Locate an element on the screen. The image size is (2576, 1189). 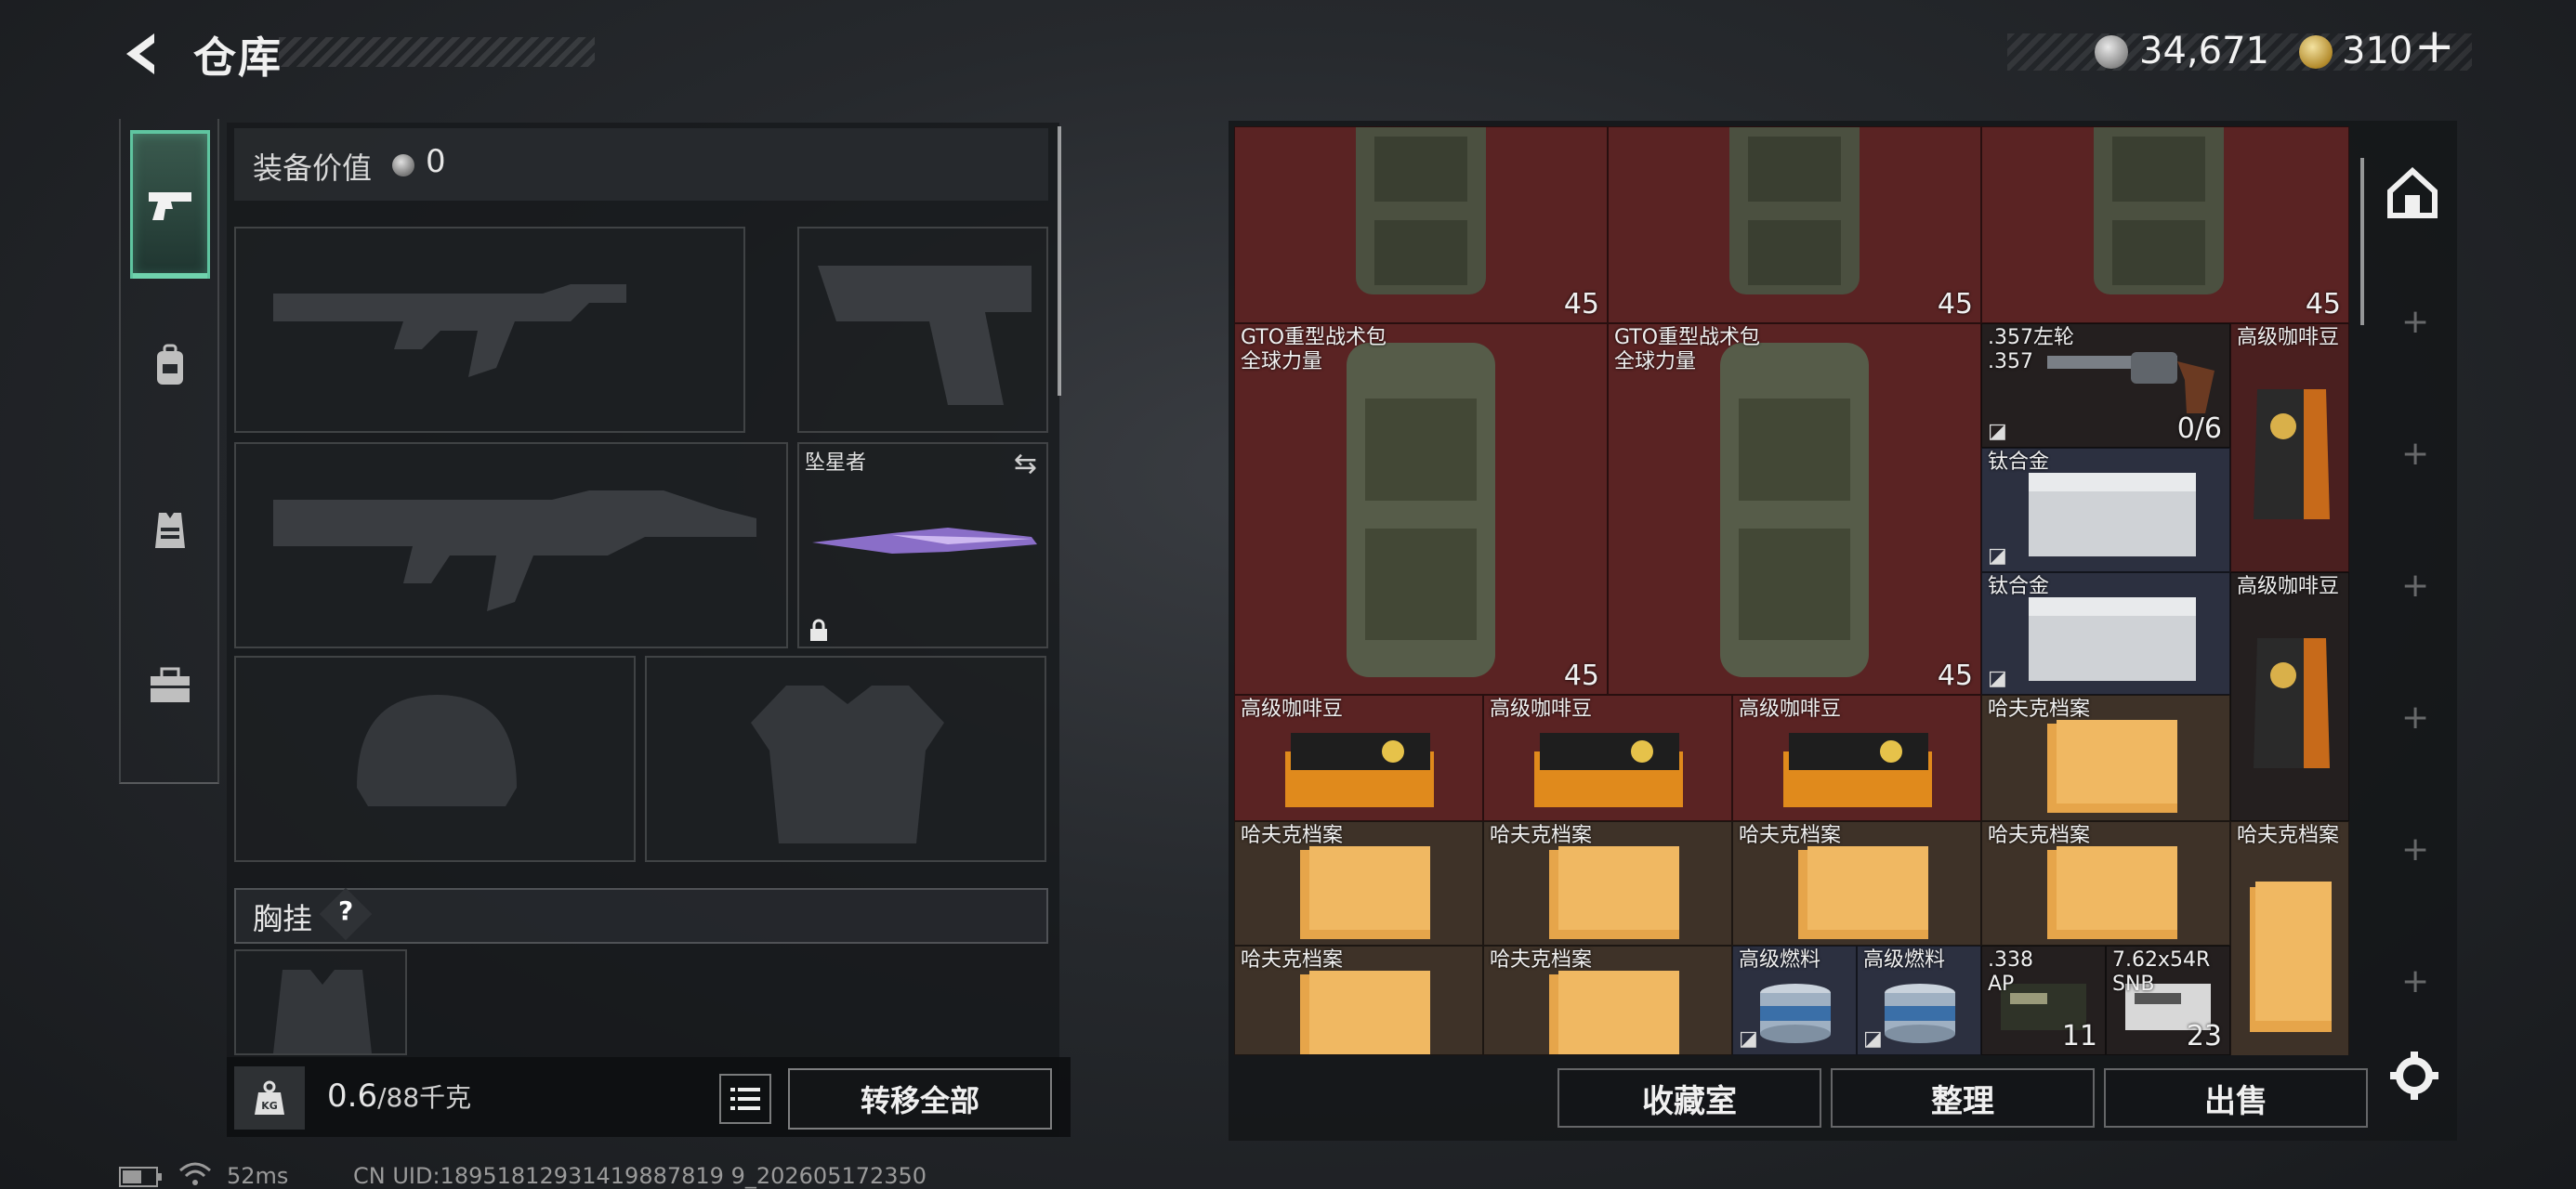
swap-icon: ⇆ is located at coordinates (1025, 464).